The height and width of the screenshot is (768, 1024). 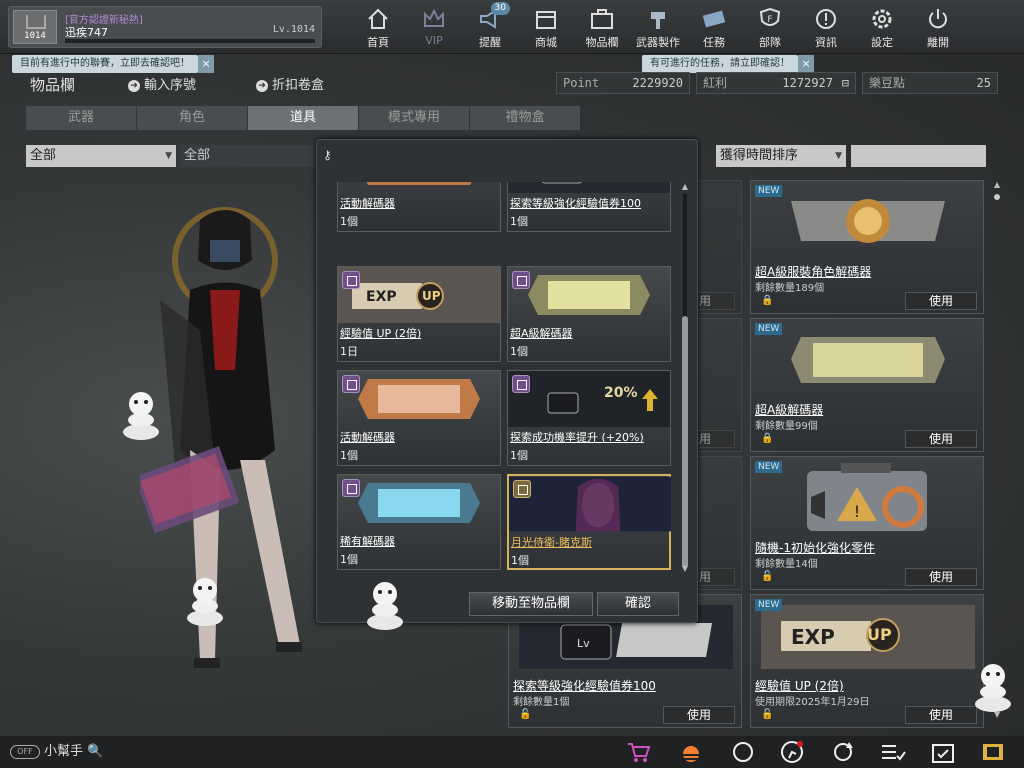 I want to click on nav-shop: 商城, so click(x=546, y=26).